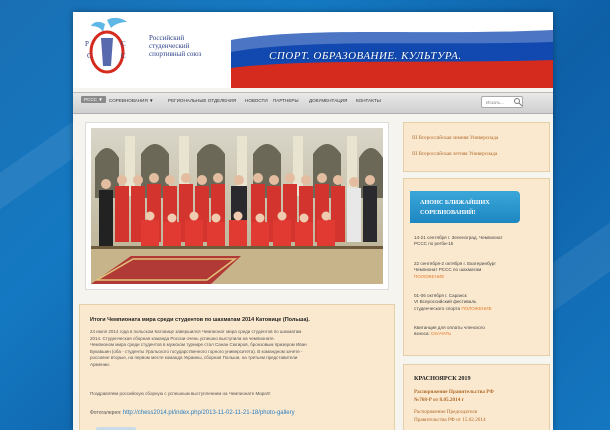 The height and width of the screenshot is (430, 610). What do you see at coordinates (454, 392) in the screenshot?
I see `decree-link: Распоряжение Правительства РФ` at bounding box center [454, 392].